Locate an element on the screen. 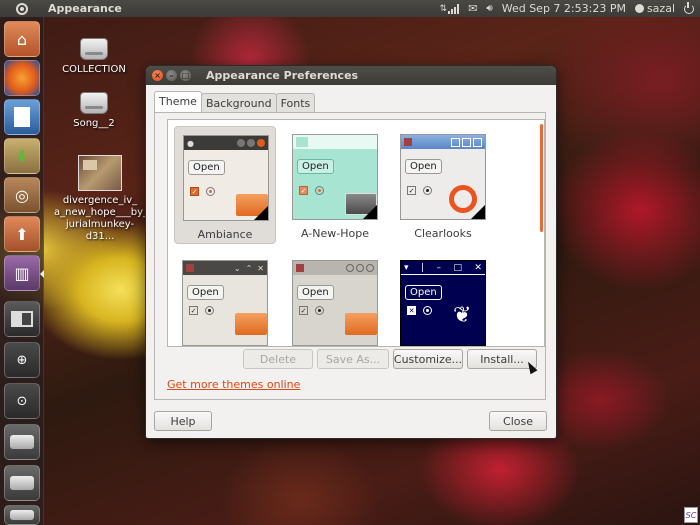  theme-a-new-hope: Open ✓ A-New-Hope is located at coordinates (335, 185).